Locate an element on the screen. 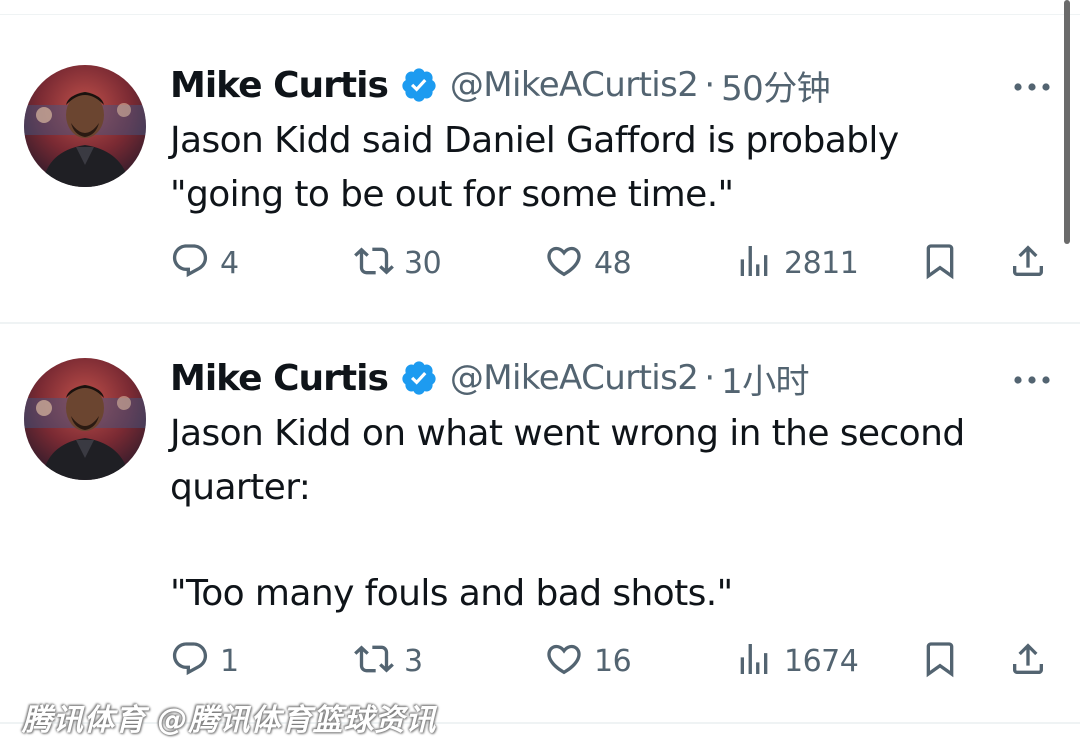 The height and width of the screenshot is (750, 1080). tweet-text-line: quarter: is located at coordinates (240, 487).